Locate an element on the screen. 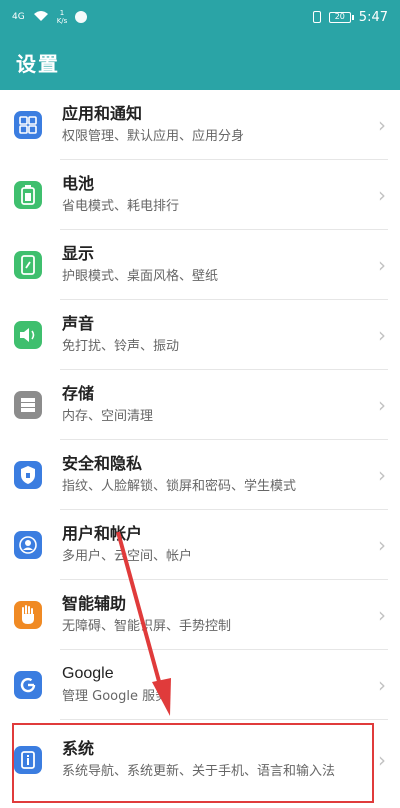 Image resolution: width=400 pixels, height=808 pixels. battery-icon is located at coordinates (28, 195).